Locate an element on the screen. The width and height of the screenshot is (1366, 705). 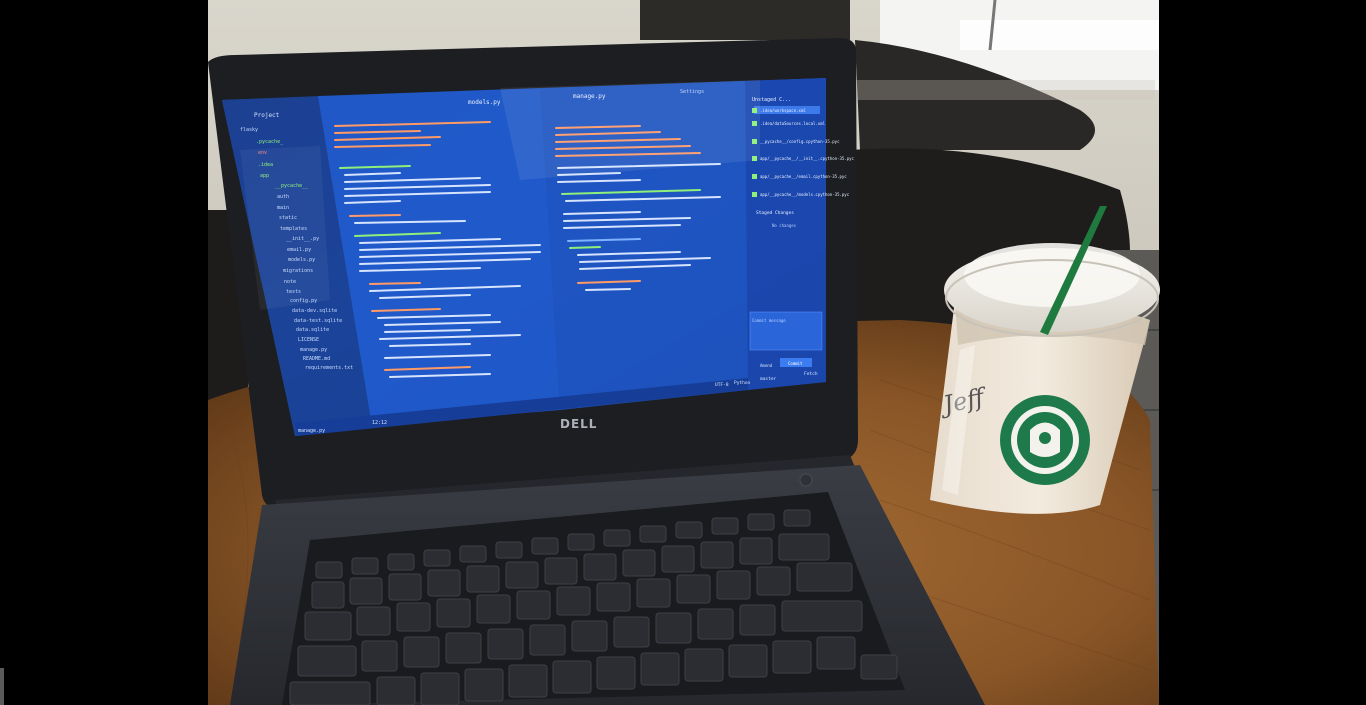
git-file: app/__pycache__/__init__.cpython-35.pyc is located at coordinates (807, 158).